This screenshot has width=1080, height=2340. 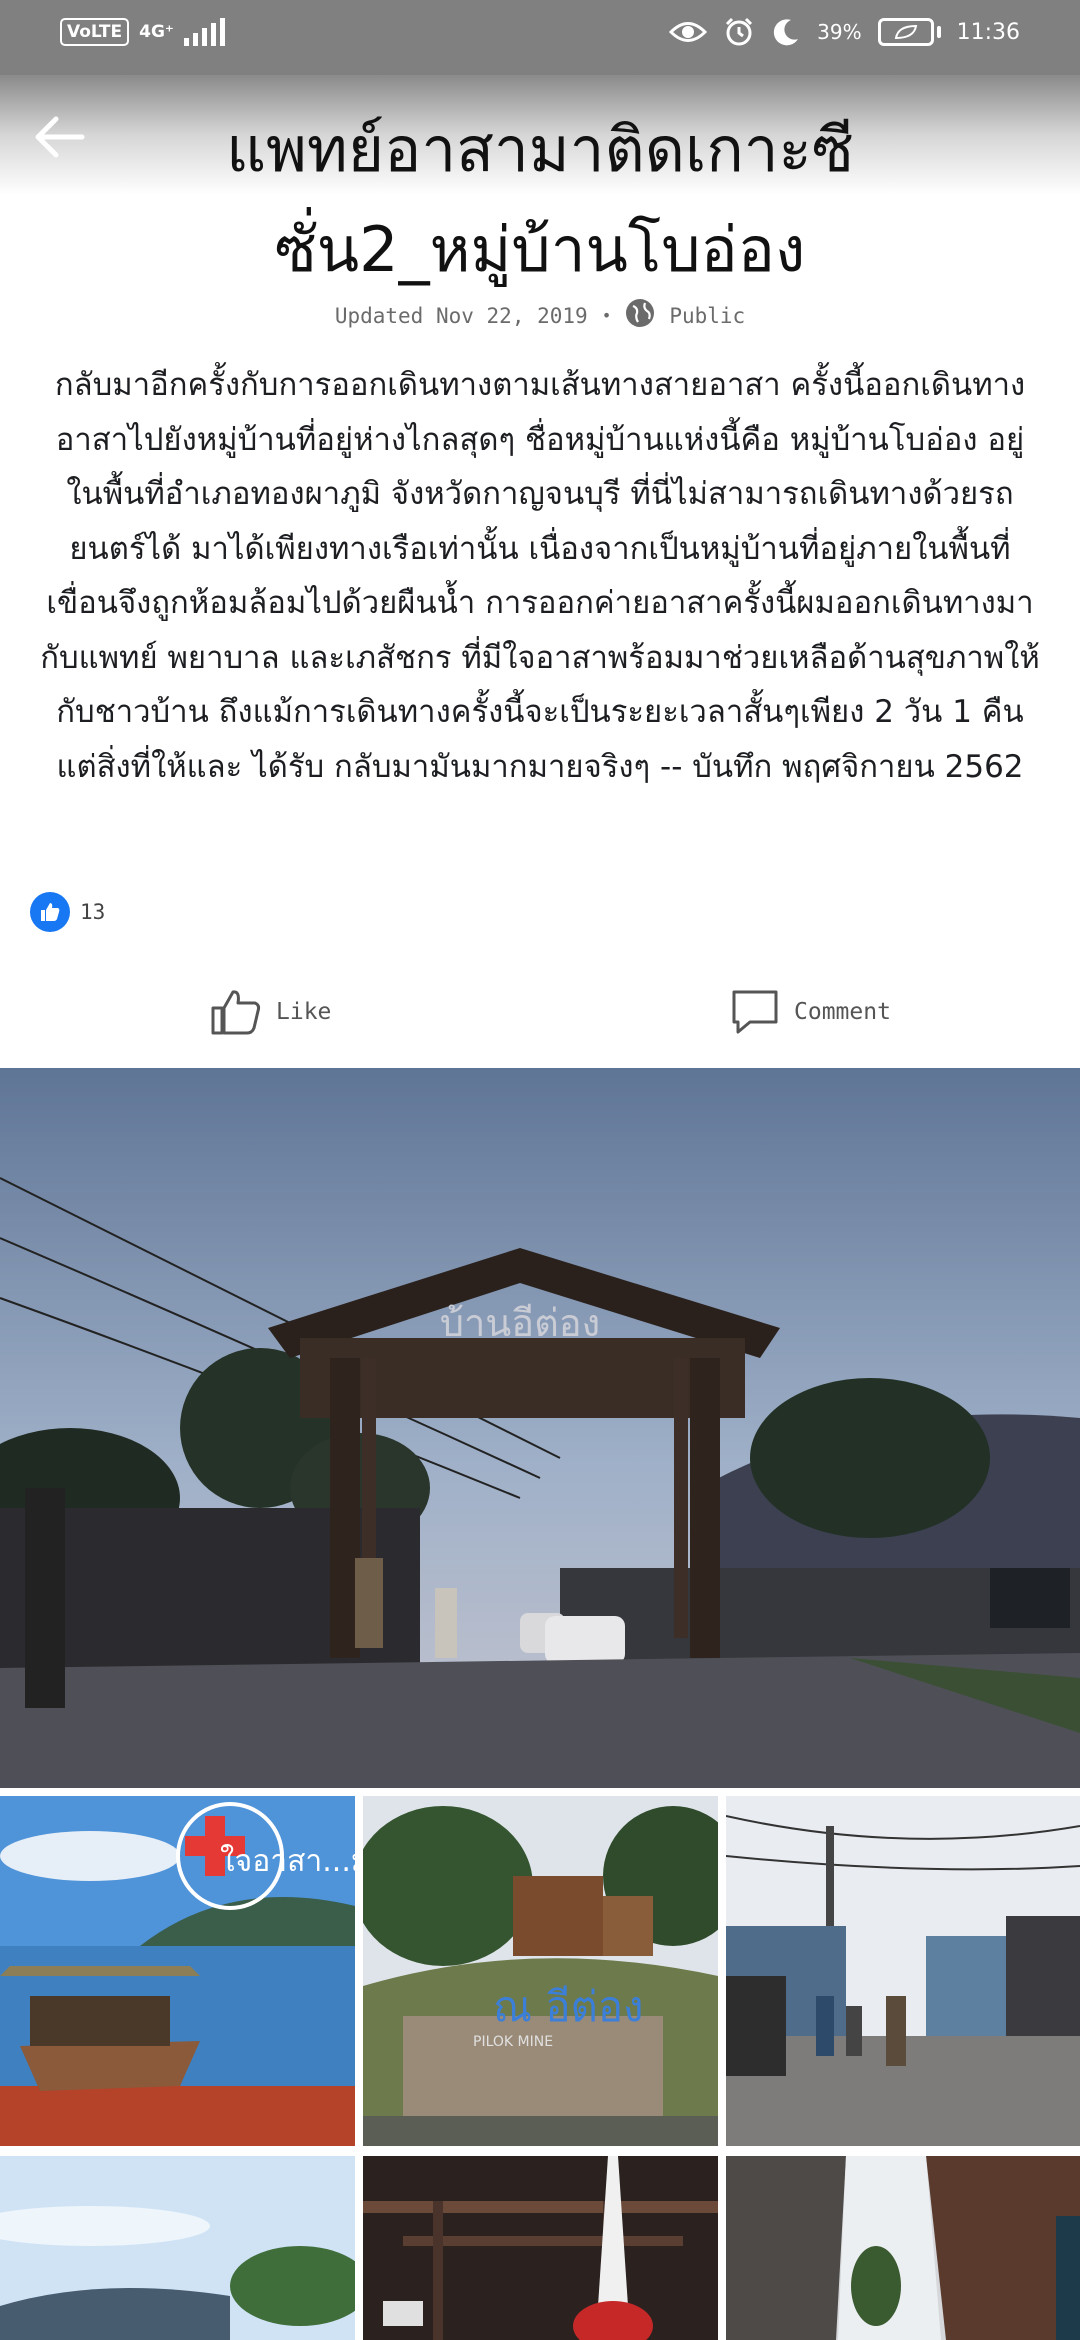 What do you see at coordinates (520, 1323) in the screenshot?
I see `gate-sign-text: บ้านอีต่อง` at bounding box center [520, 1323].